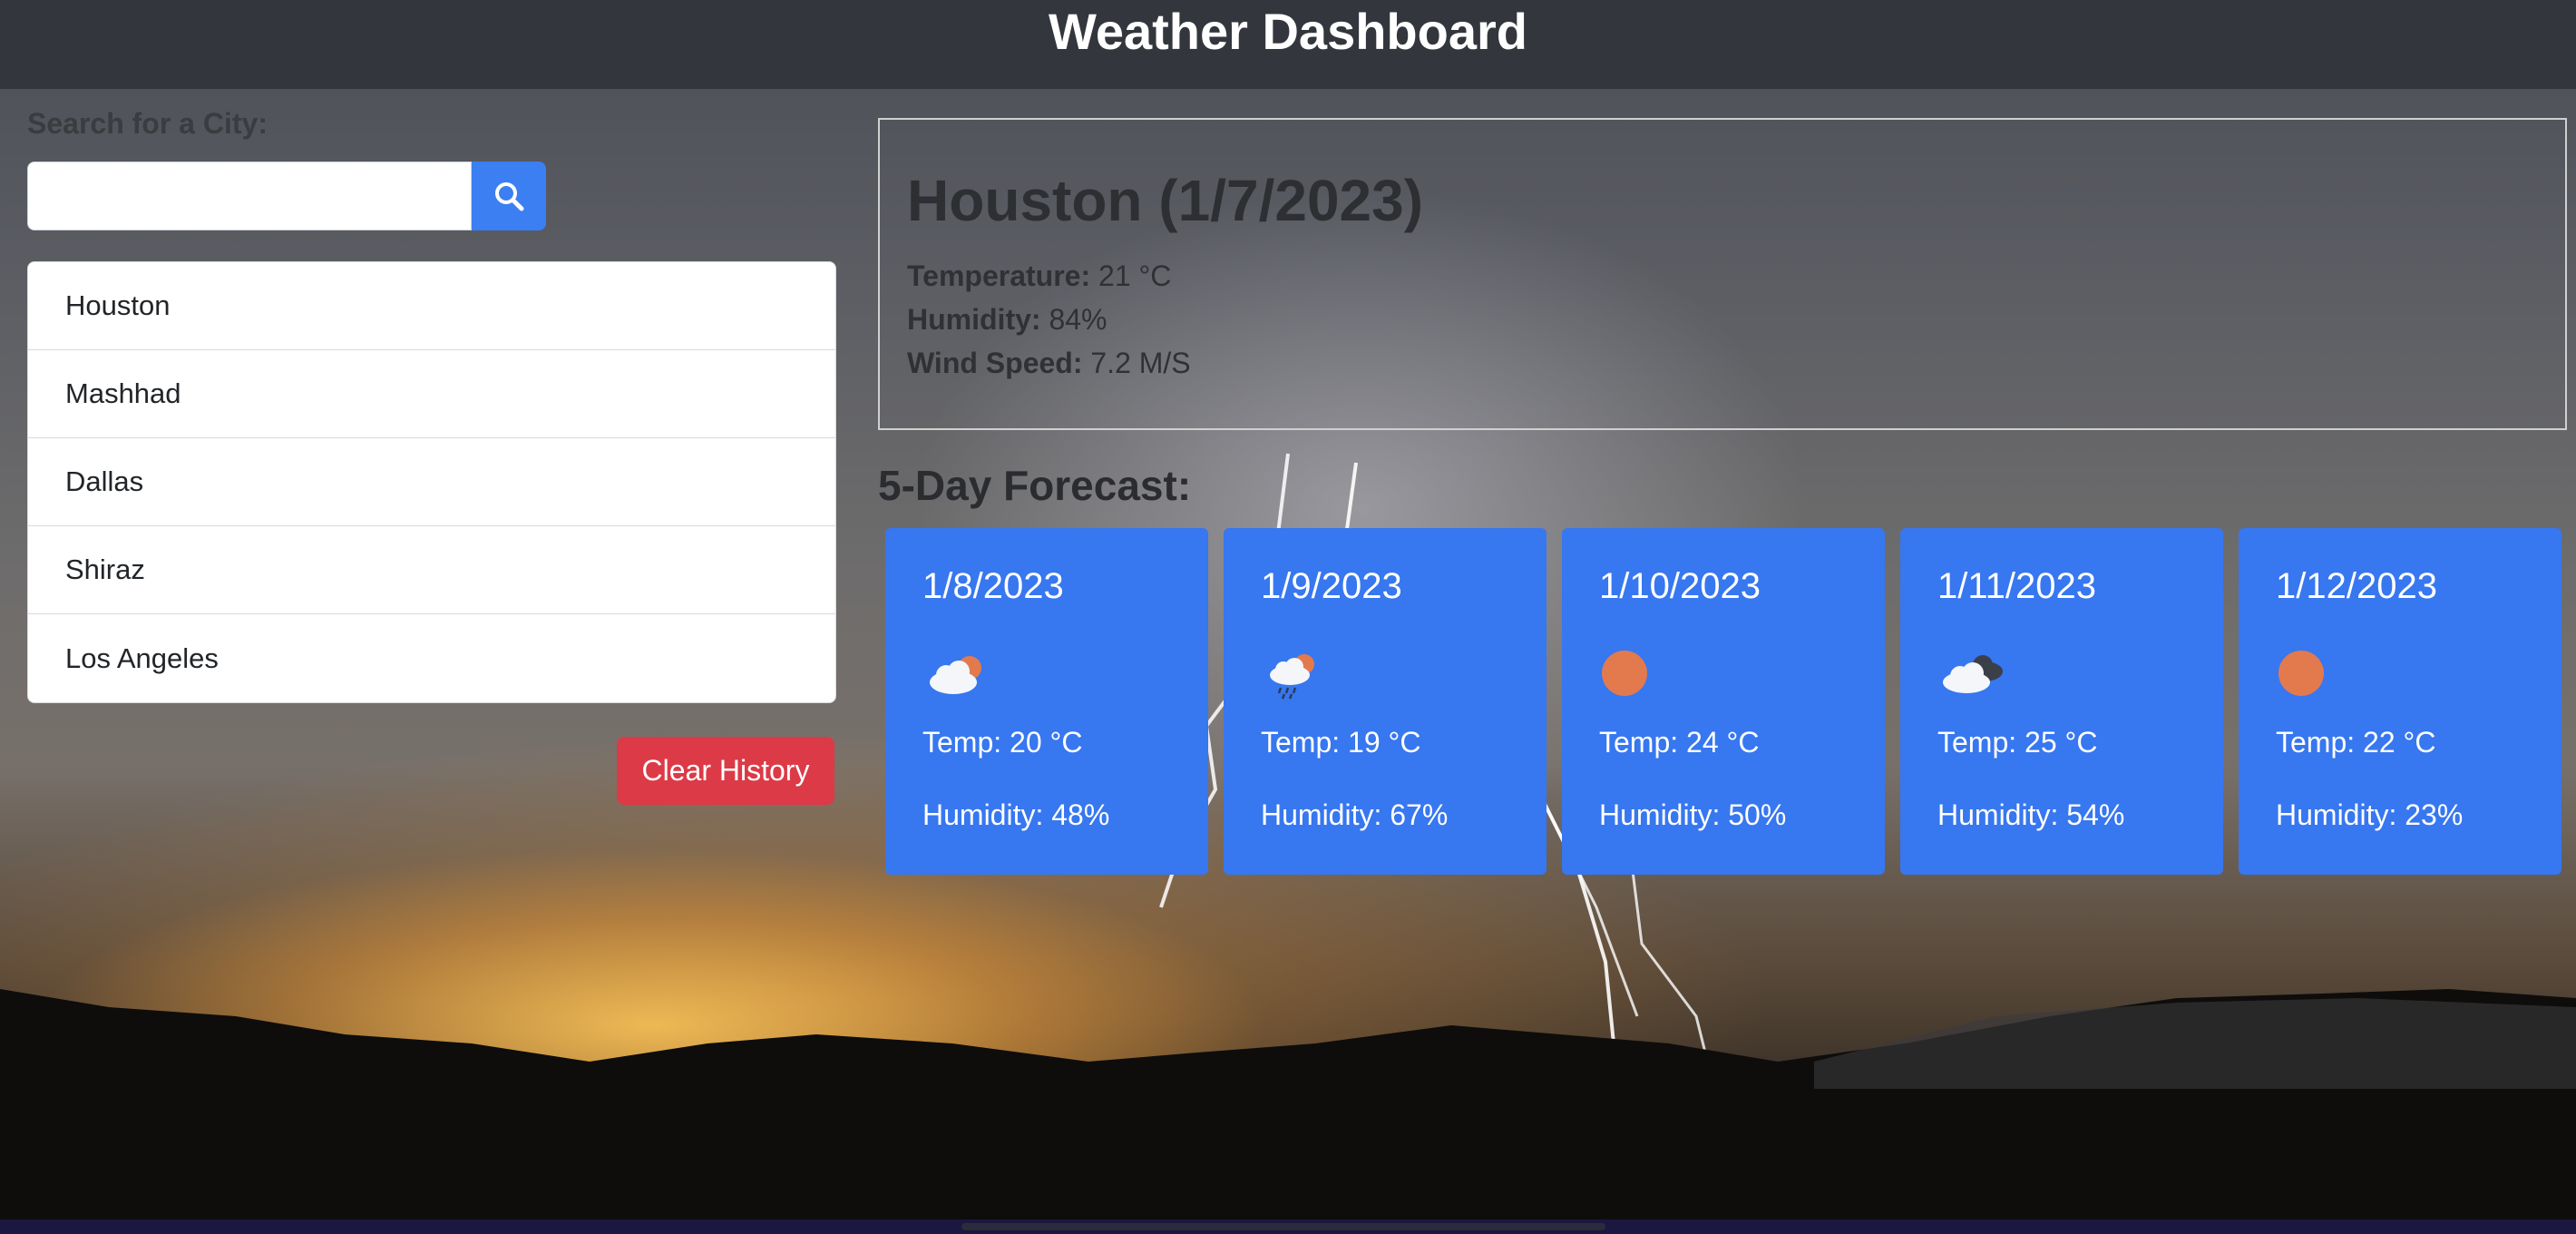  Describe the element at coordinates (2400, 701) in the screenshot. I see `forecast-card: 1/12/2023 Temp: 22 °C Humidity: 23%` at that location.